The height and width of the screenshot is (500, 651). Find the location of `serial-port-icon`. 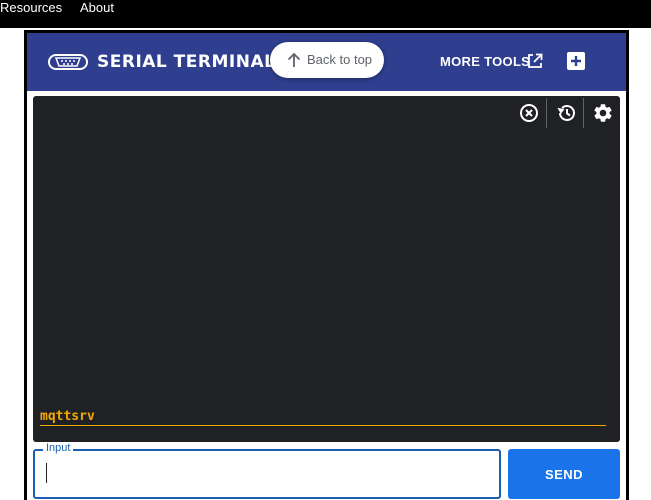

serial-port-icon is located at coordinates (68, 62).